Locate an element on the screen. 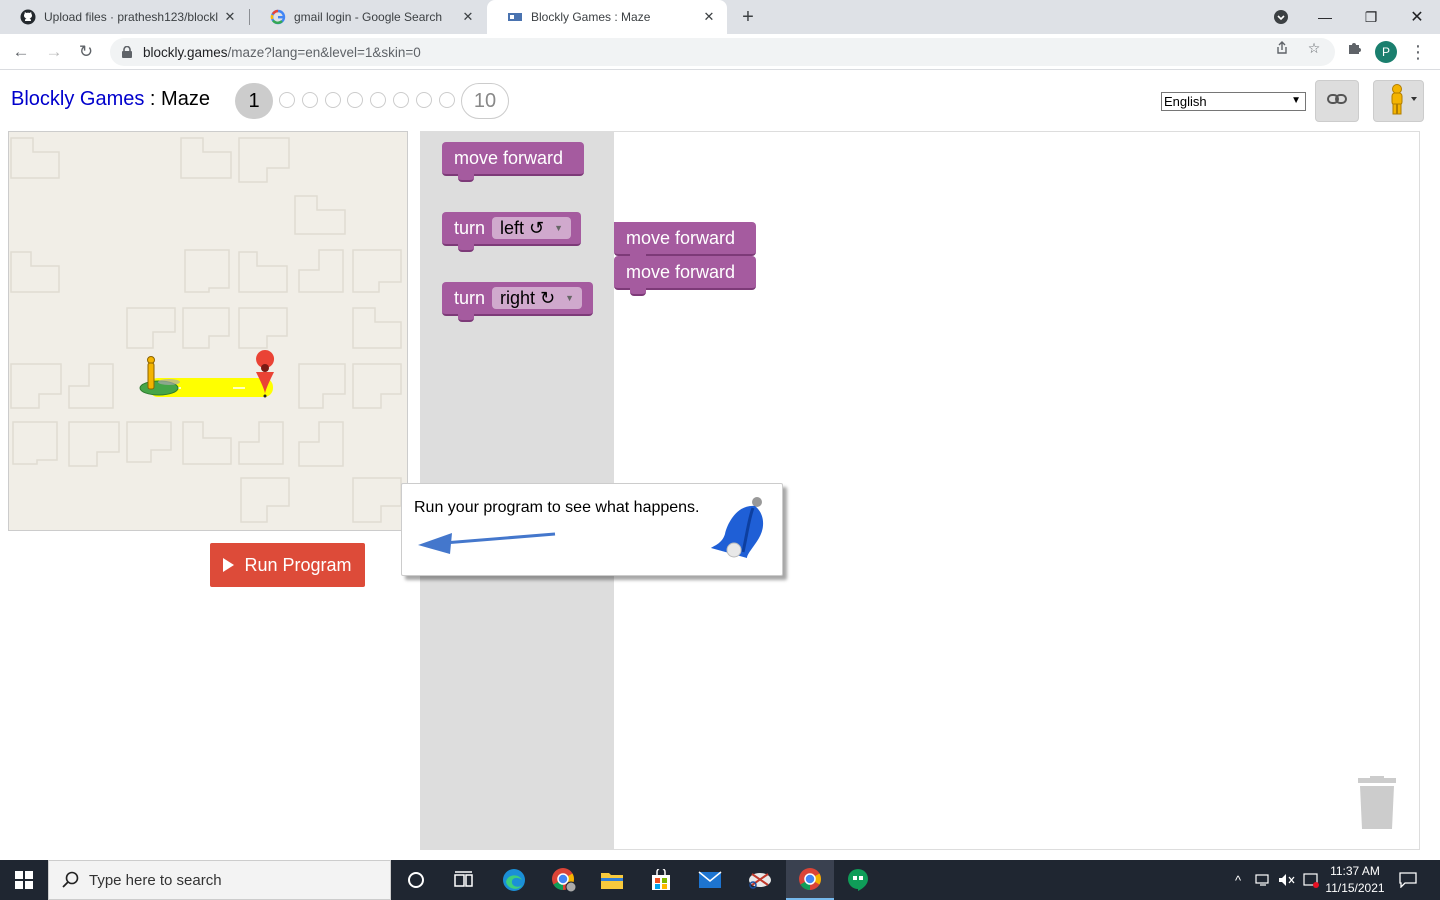 The height and width of the screenshot is (900, 1440). action-center-icon is located at coordinates (1408, 880).